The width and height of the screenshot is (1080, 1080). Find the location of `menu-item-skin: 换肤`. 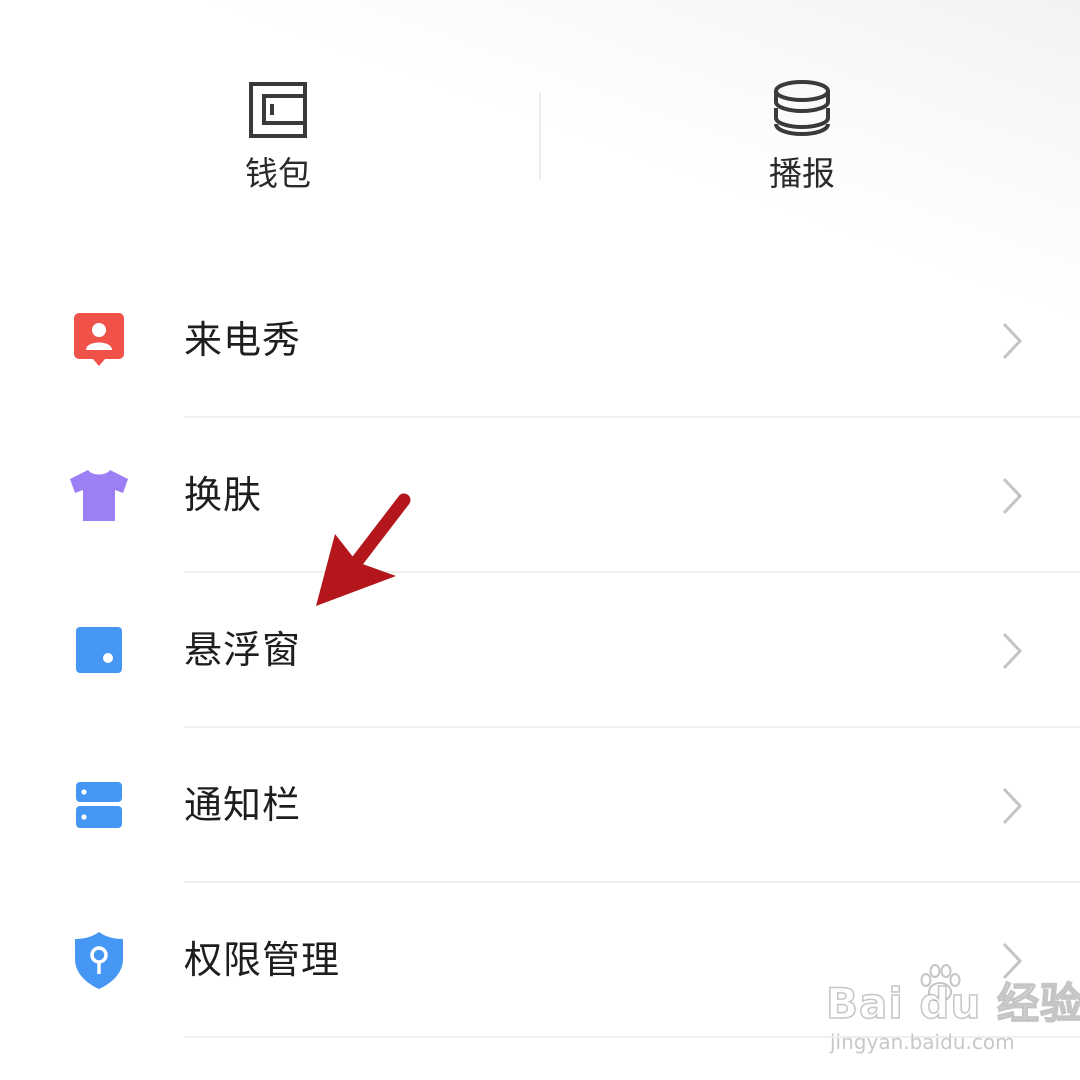

menu-item-skin: 换肤 is located at coordinates (540, 495).